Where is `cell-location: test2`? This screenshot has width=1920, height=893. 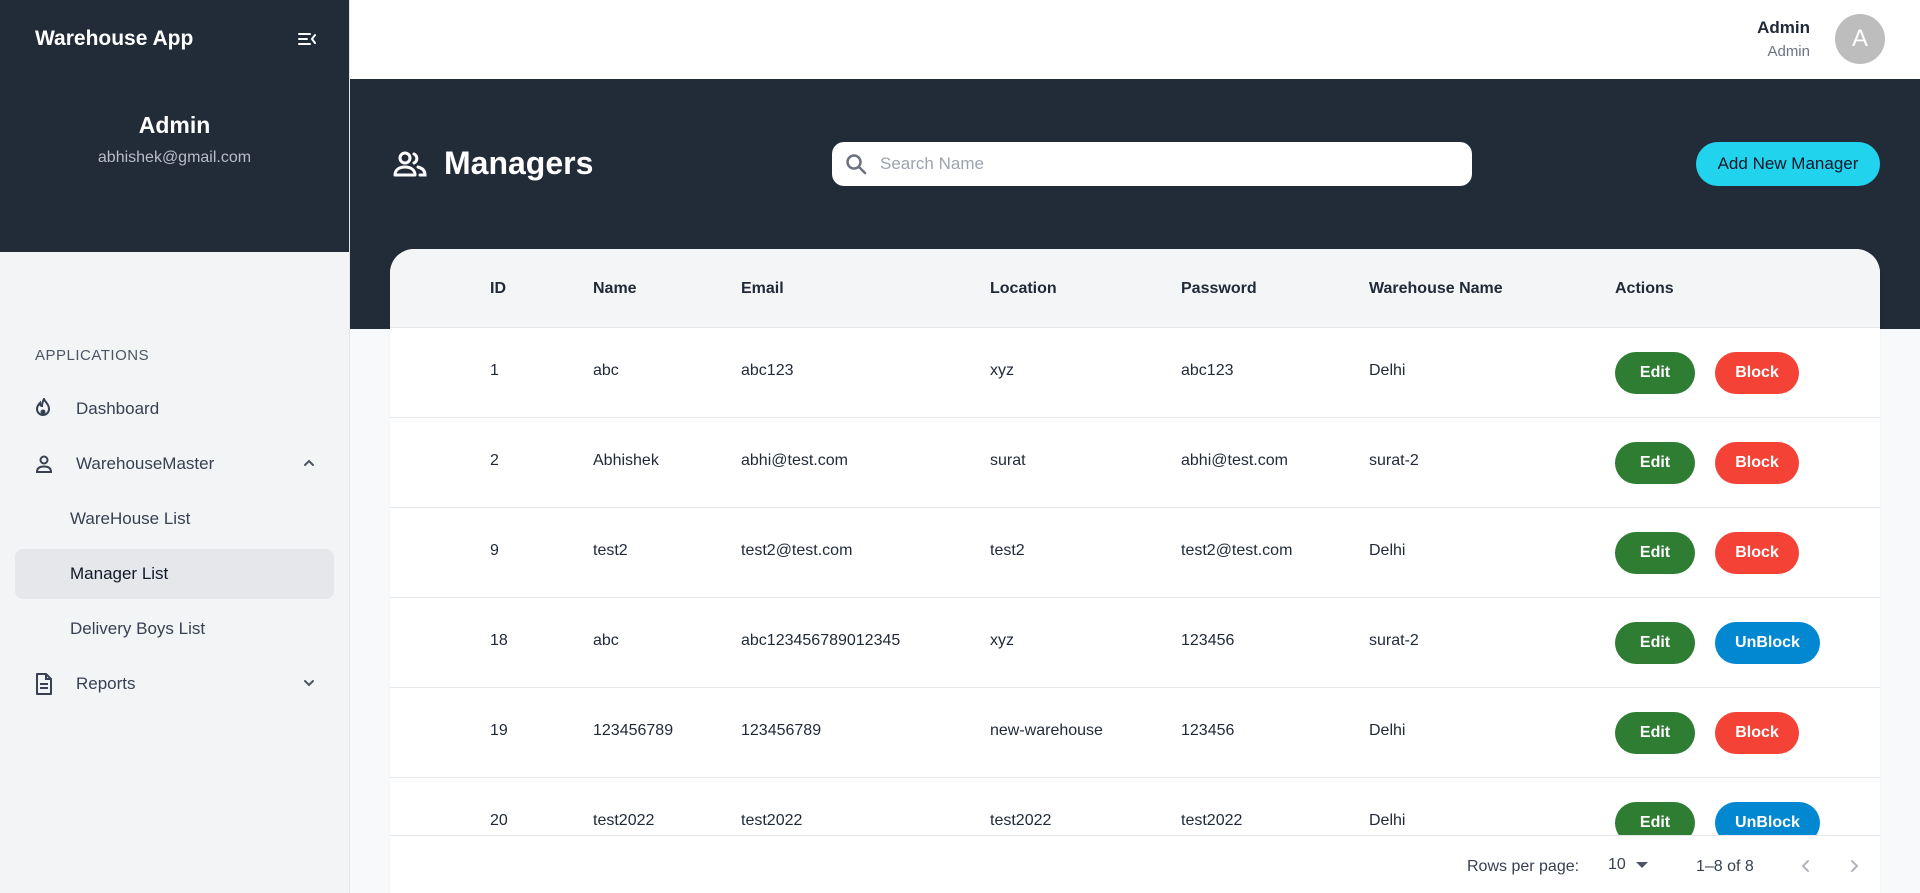 cell-location: test2 is located at coordinates (1007, 550).